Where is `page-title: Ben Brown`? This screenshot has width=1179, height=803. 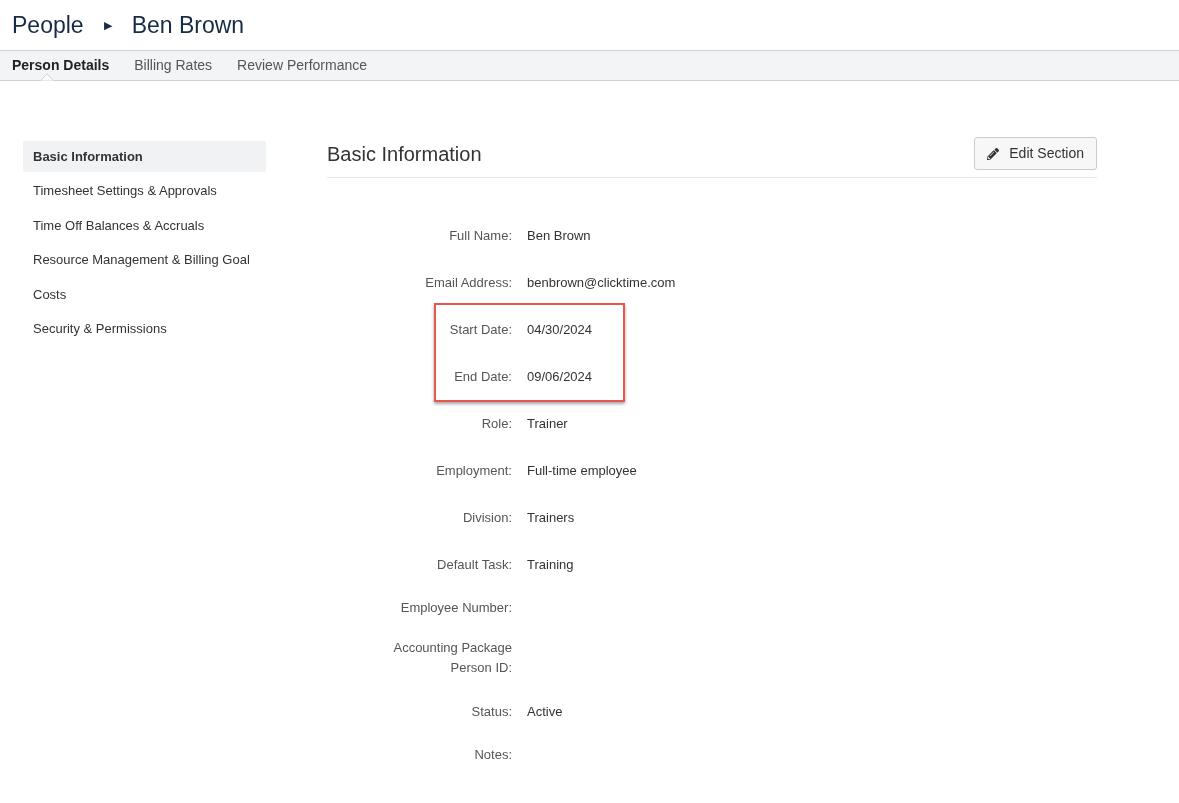 page-title: Ben Brown is located at coordinates (188, 25).